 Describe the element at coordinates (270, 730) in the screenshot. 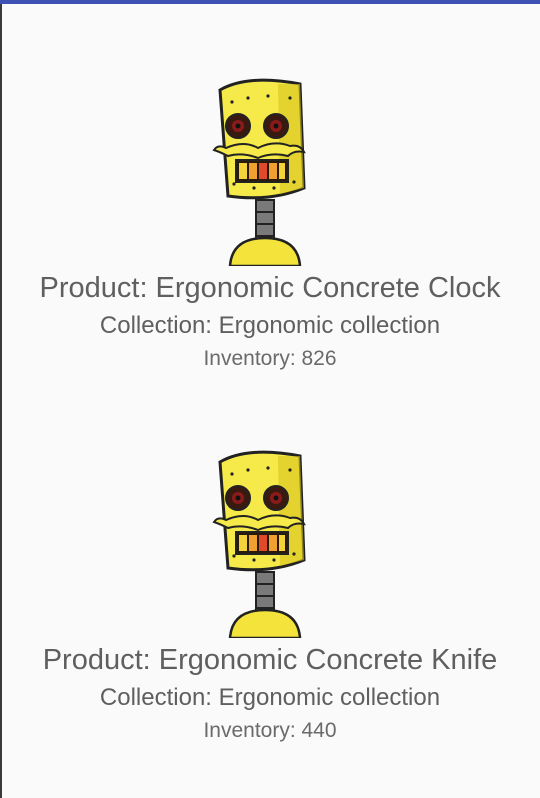

I see `product-inventory: Inventory: 440` at that location.